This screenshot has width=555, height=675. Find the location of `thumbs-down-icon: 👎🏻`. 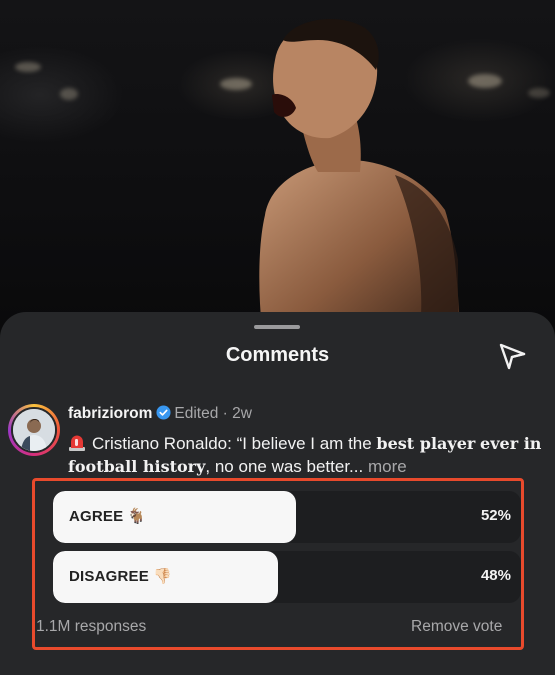

thumbs-down-icon: 👎🏻 is located at coordinates (162, 576).